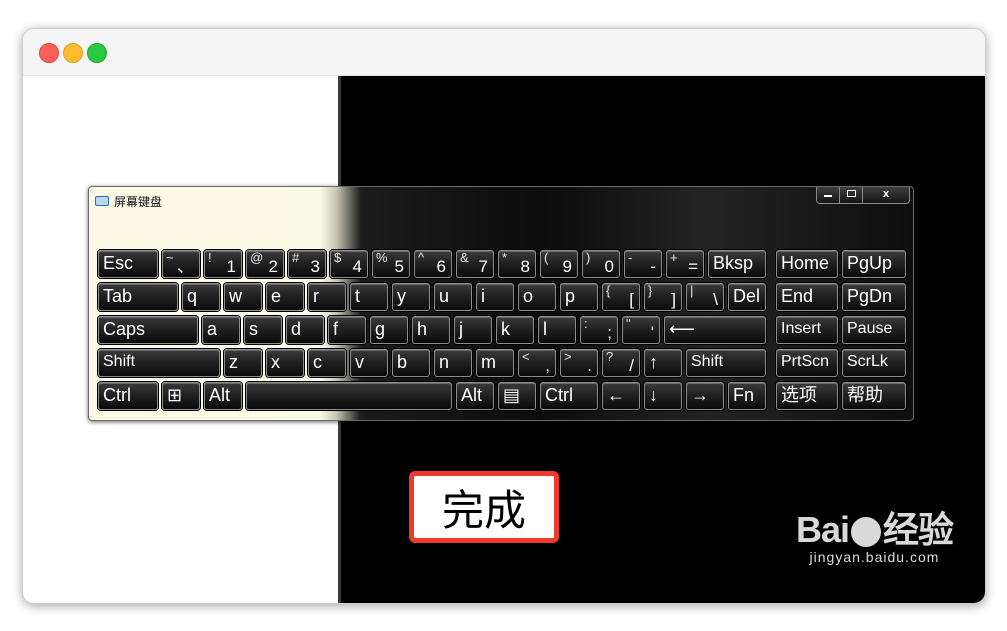 The width and height of the screenshot is (1007, 631). I want to click on maximize-window-button, so click(97, 53).